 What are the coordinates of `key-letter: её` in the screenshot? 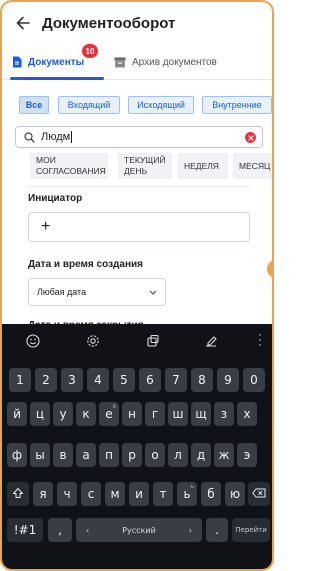 It's located at (109, 414).